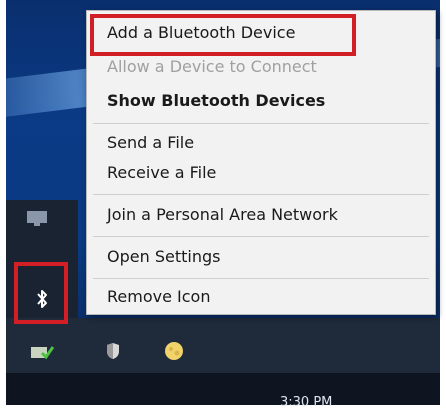  Describe the element at coordinates (150, 142) in the screenshot. I see `menu-item-send-a-file: Send a File` at that location.